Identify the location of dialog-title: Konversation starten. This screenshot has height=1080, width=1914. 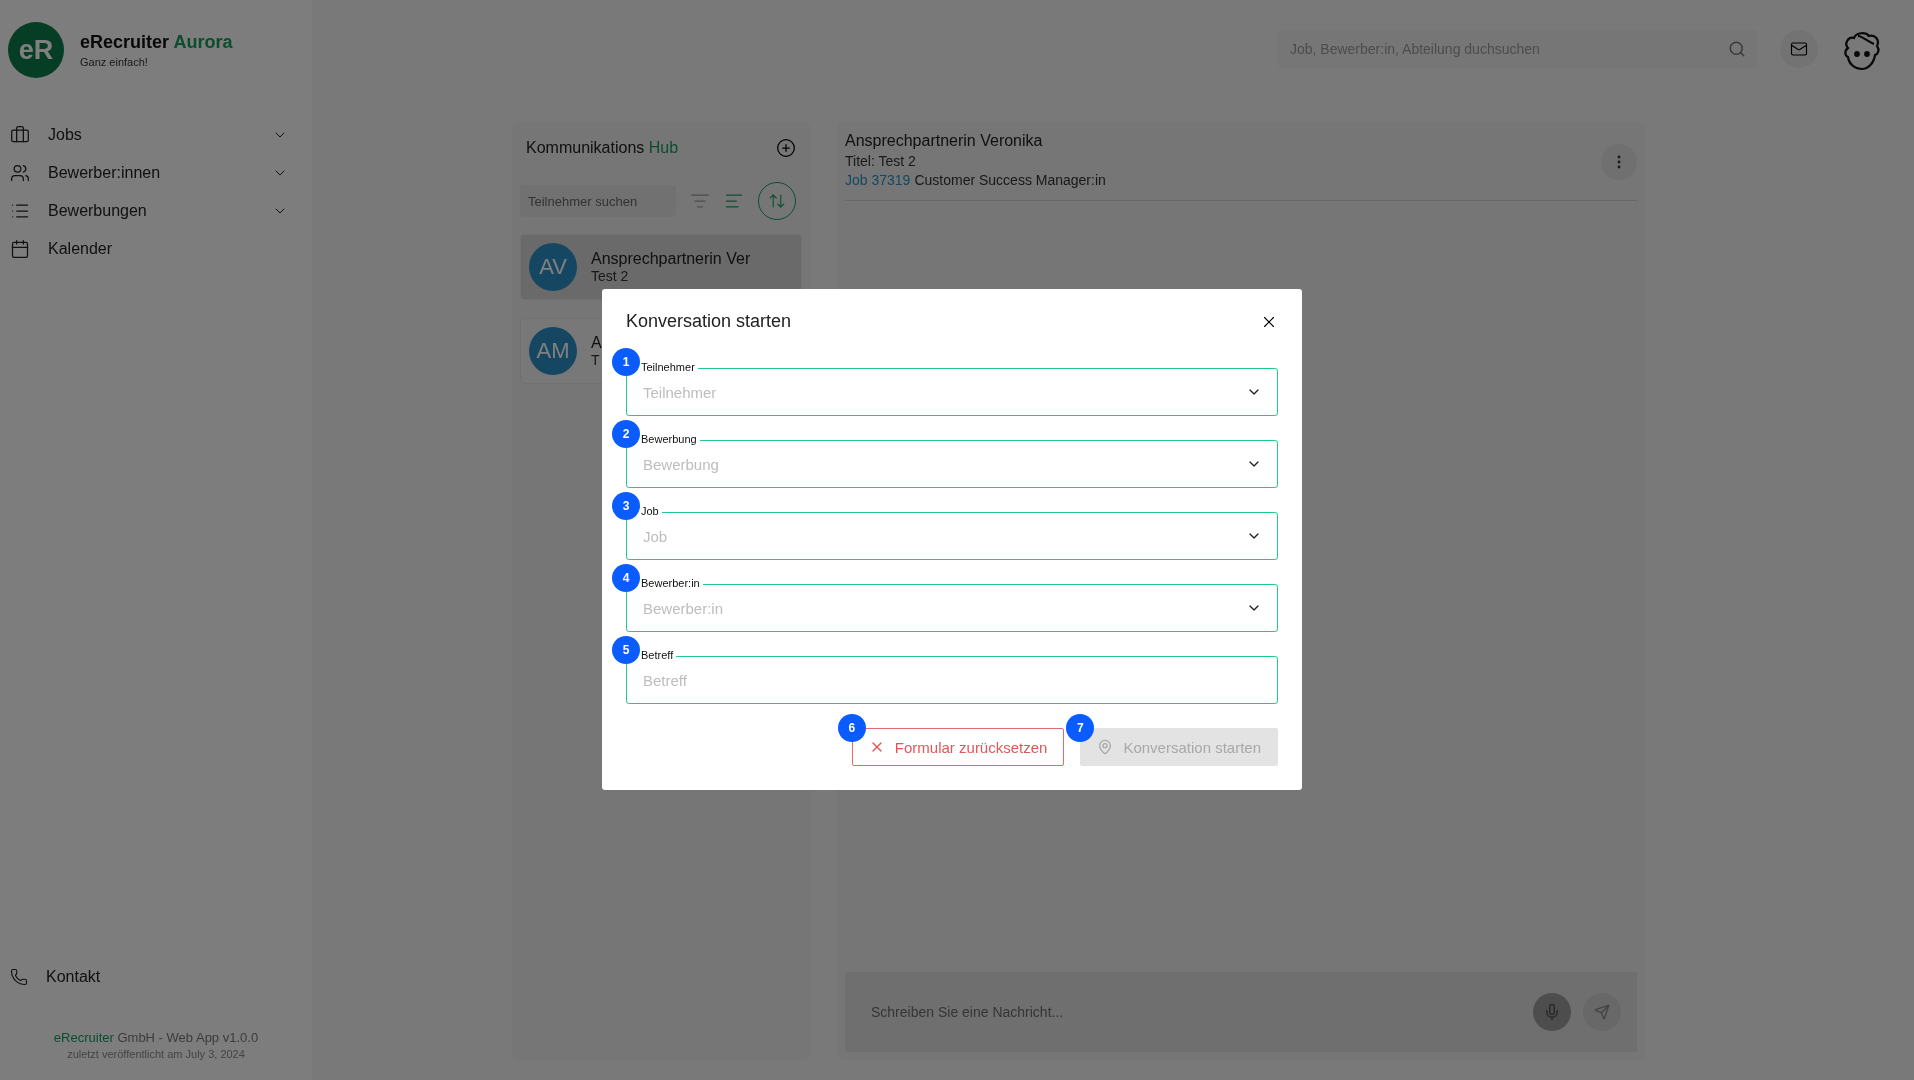
(709, 321).